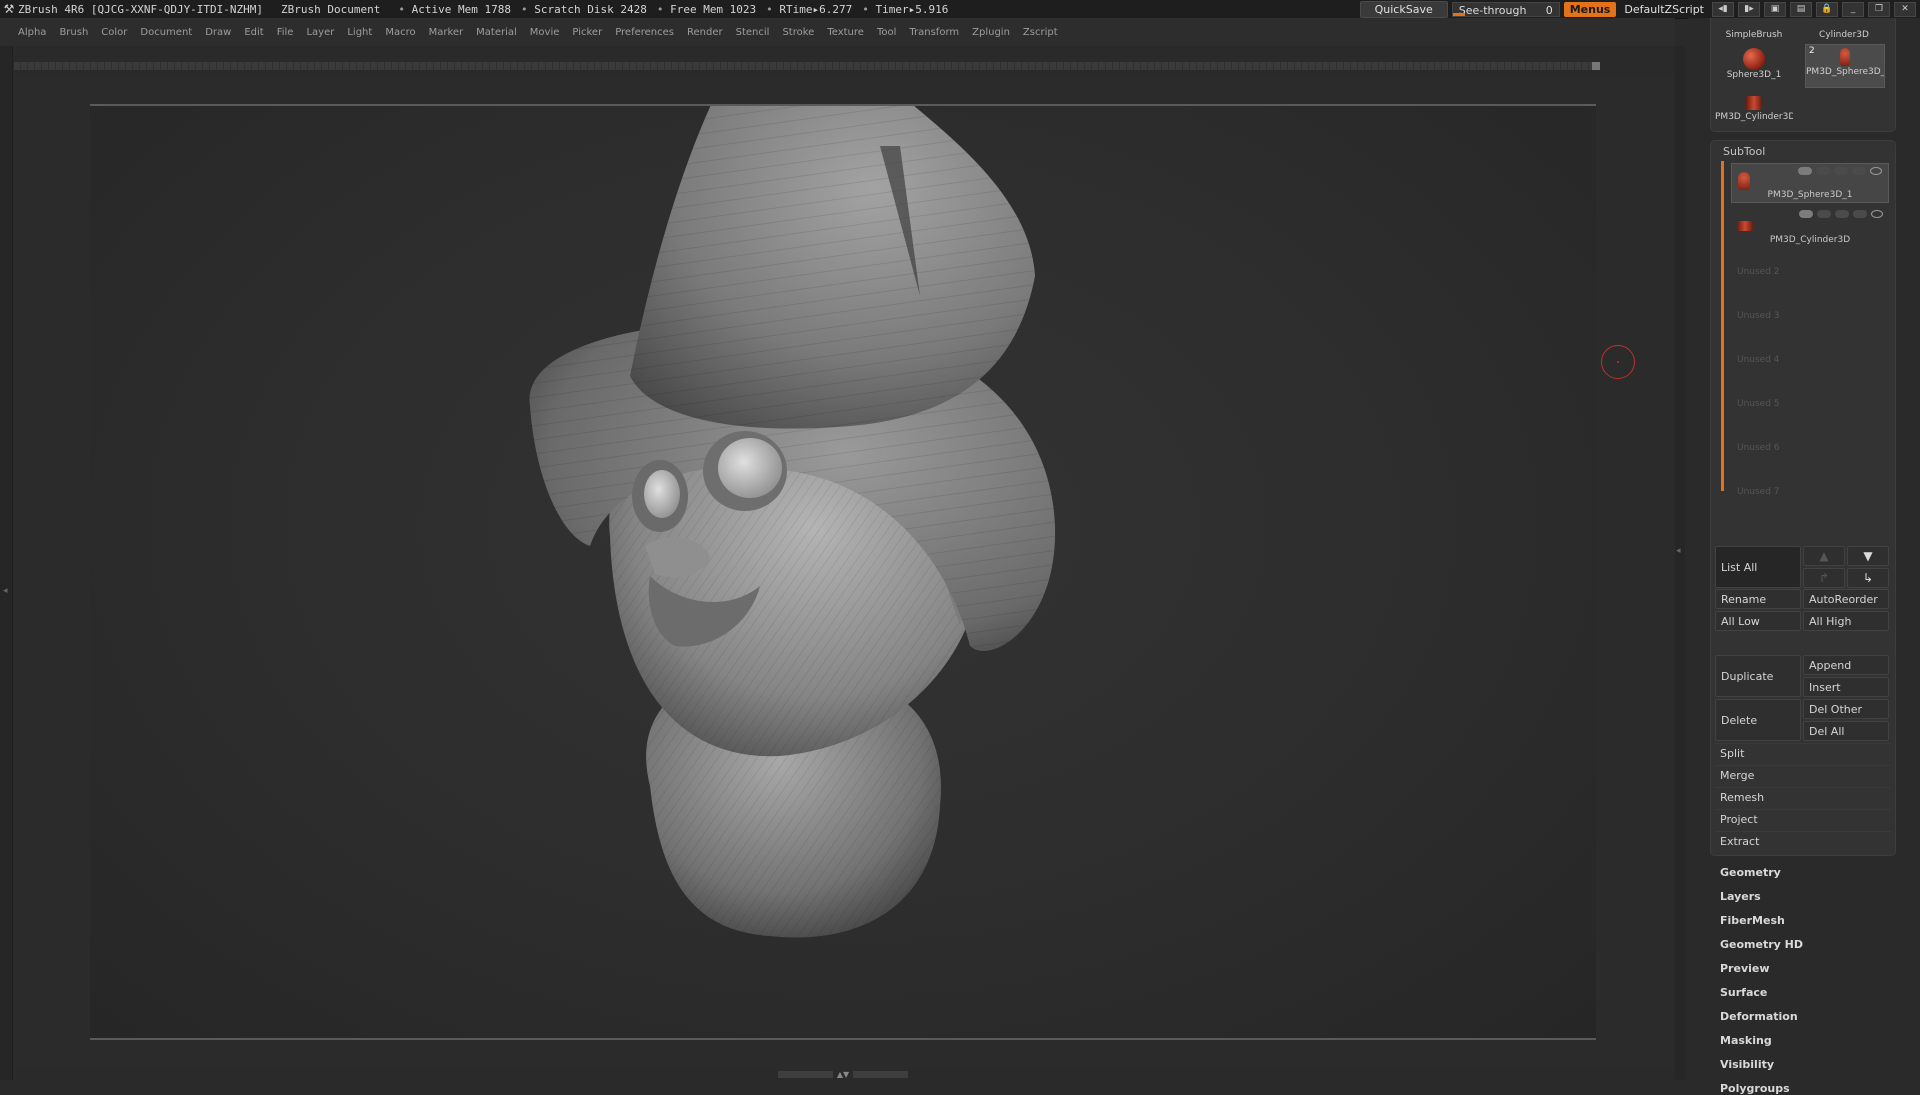 The width and height of the screenshot is (1920, 1095). I want to click on right-tray-edge: ◂, so click(1680, 563).